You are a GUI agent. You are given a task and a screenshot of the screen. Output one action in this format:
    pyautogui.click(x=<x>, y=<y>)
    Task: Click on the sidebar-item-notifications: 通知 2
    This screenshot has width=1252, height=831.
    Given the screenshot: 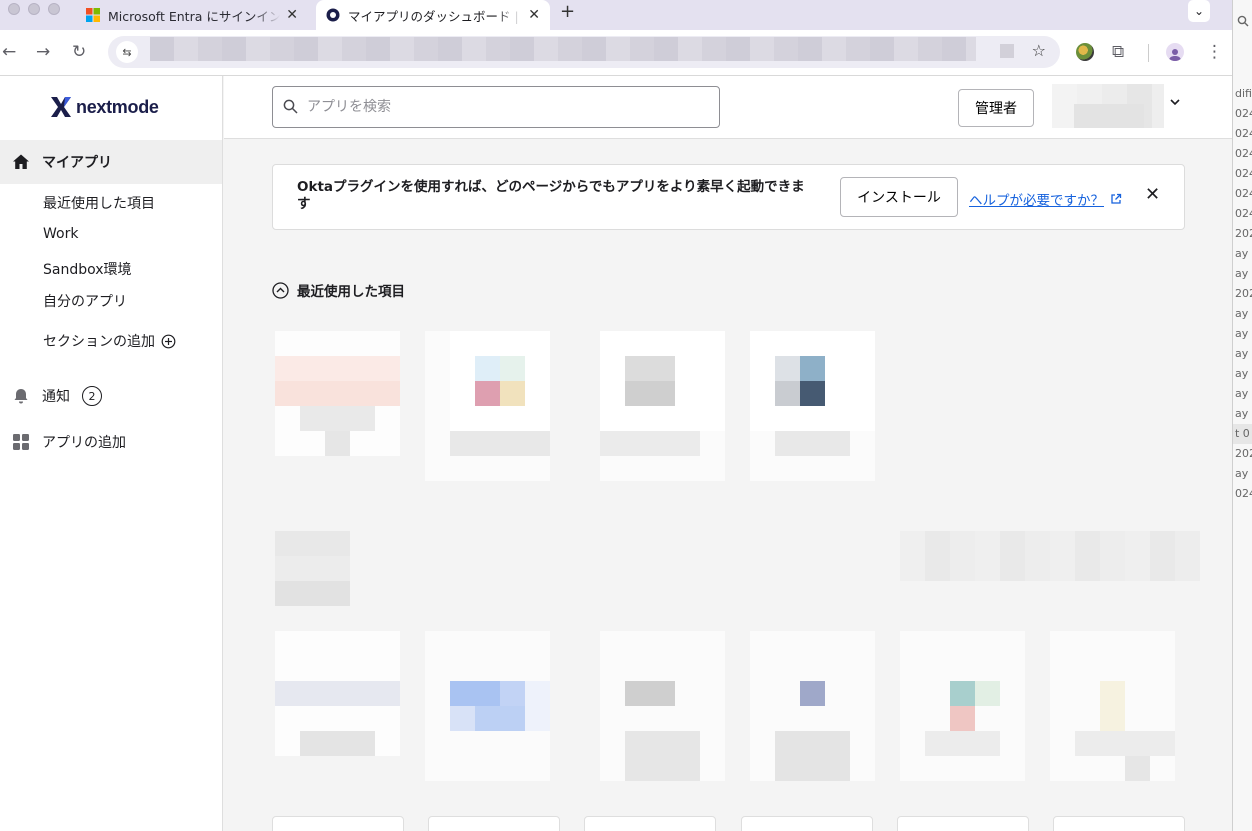 What is the action you would take?
    pyautogui.click(x=57, y=396)
    